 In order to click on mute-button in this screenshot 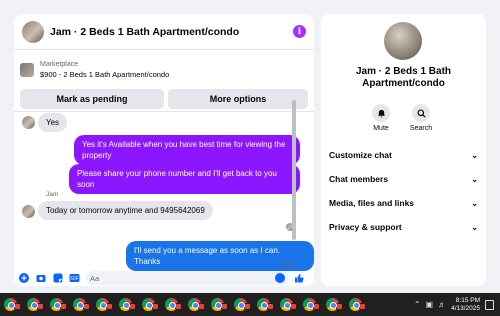, I will do `click(381, 113)`.